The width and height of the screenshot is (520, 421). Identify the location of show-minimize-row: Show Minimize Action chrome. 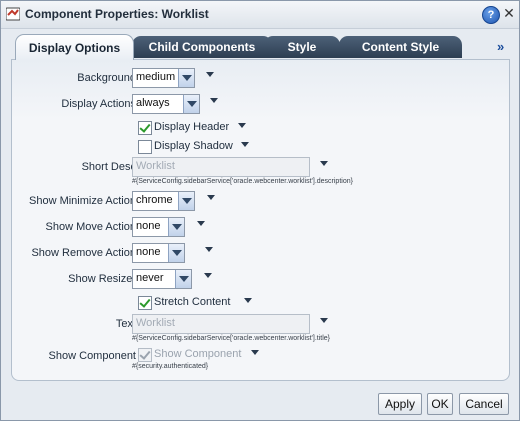
(260, 202).